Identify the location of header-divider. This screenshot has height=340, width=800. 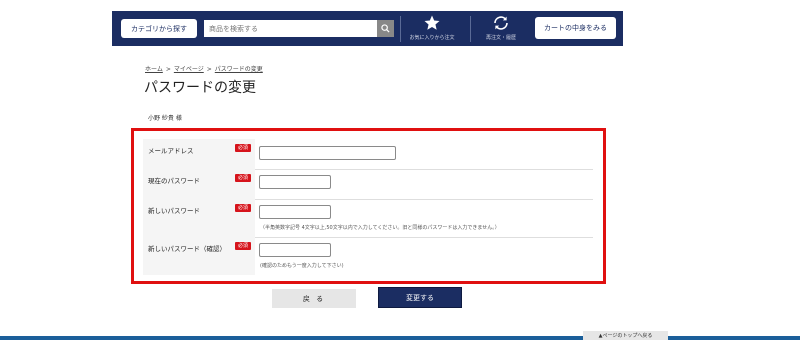
(400, 29).